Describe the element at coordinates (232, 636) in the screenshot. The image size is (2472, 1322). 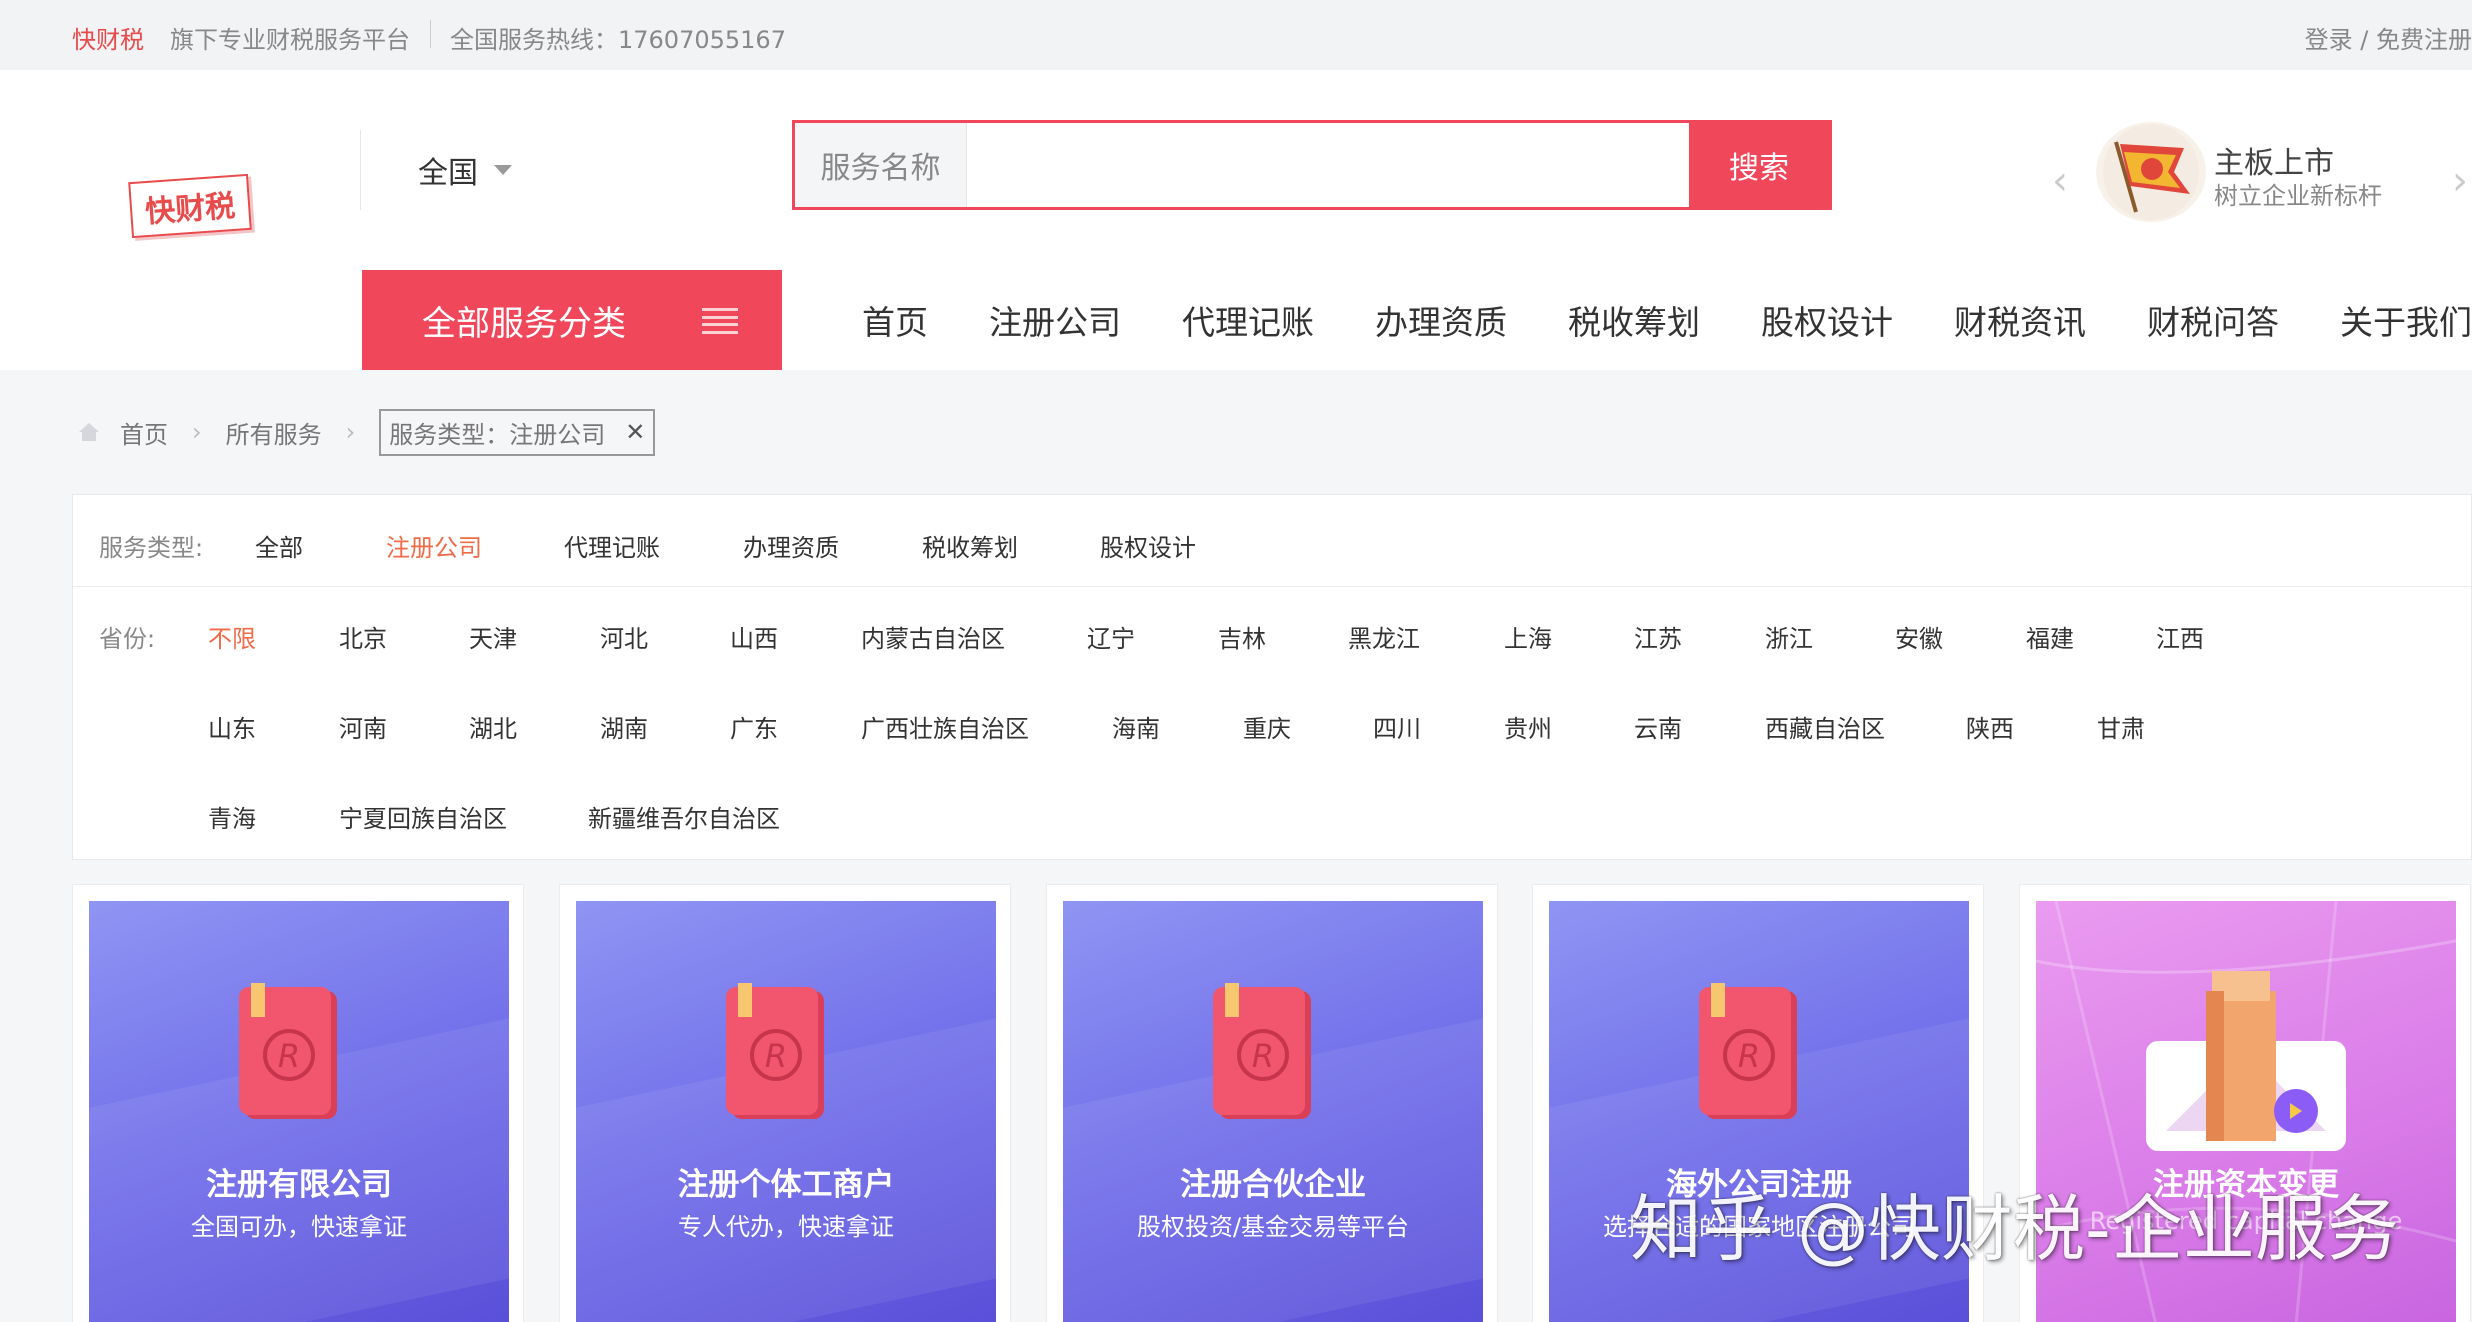
I see `province-option-active: 不限` at that location.